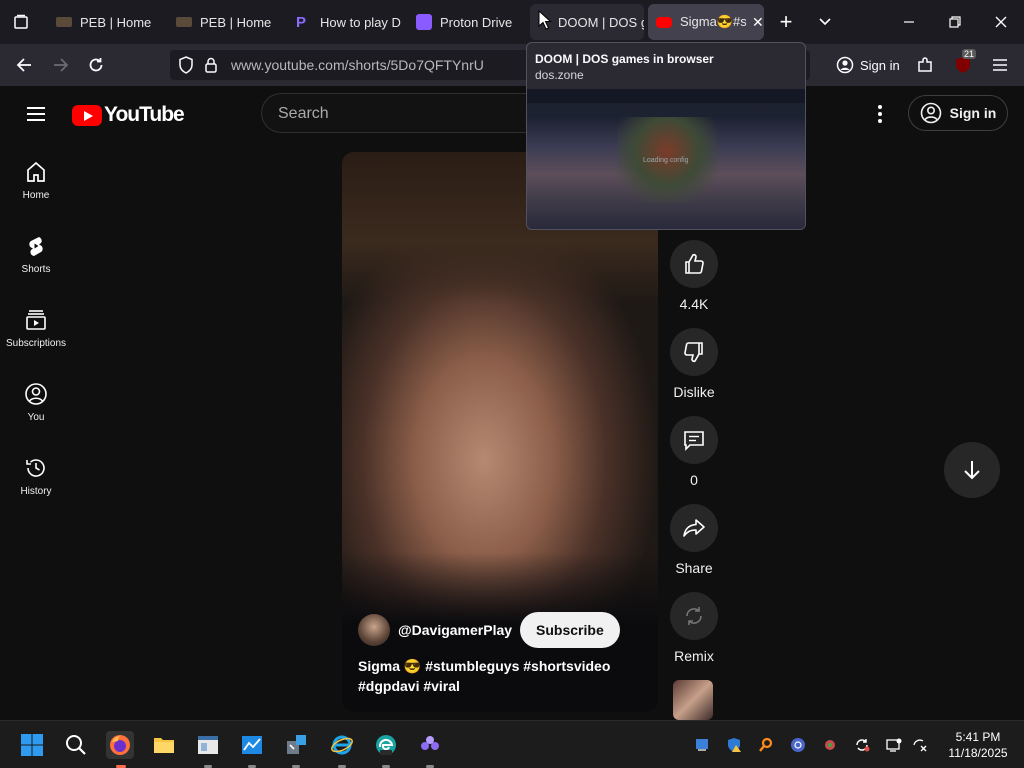  I want to click on like-action: 4.4K, so click(694, 276).